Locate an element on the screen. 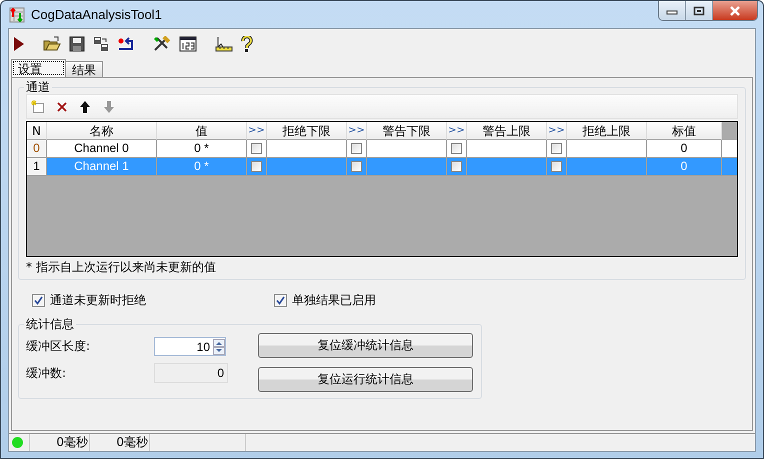 Image resolution: width=764 pixels, height=459 pixels. reset-button: 复位缓冲统计信息 is located at coordinates (365, 345).